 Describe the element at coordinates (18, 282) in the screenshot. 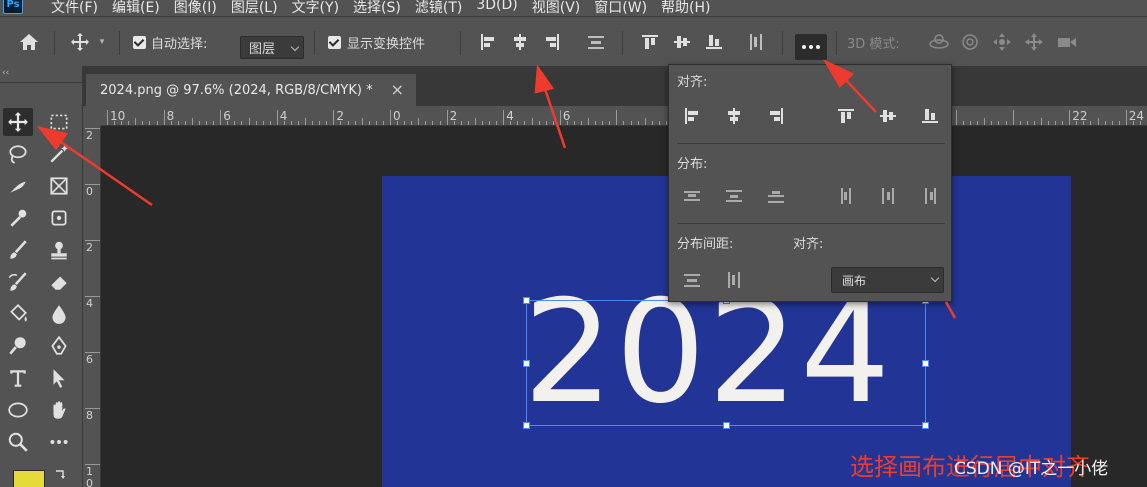

I see `history-brush-tool` at that location.